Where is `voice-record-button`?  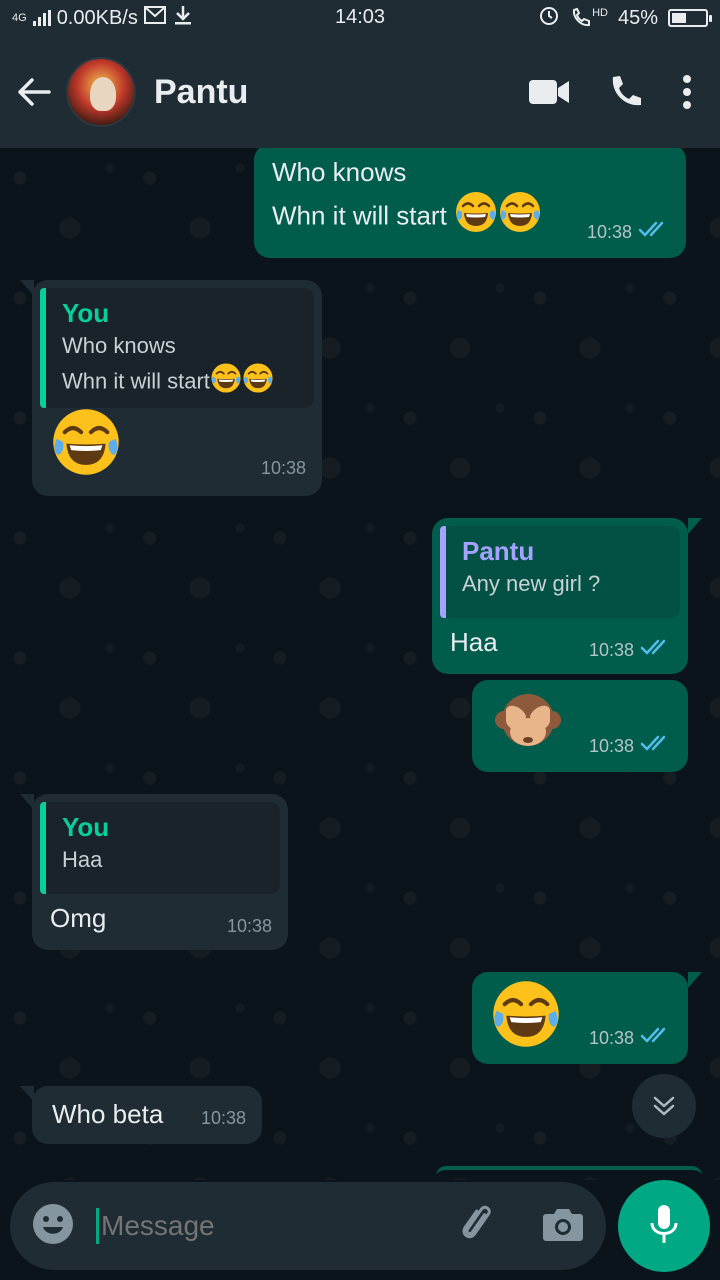
voice-record-button is located at coordinates (664, 1226).